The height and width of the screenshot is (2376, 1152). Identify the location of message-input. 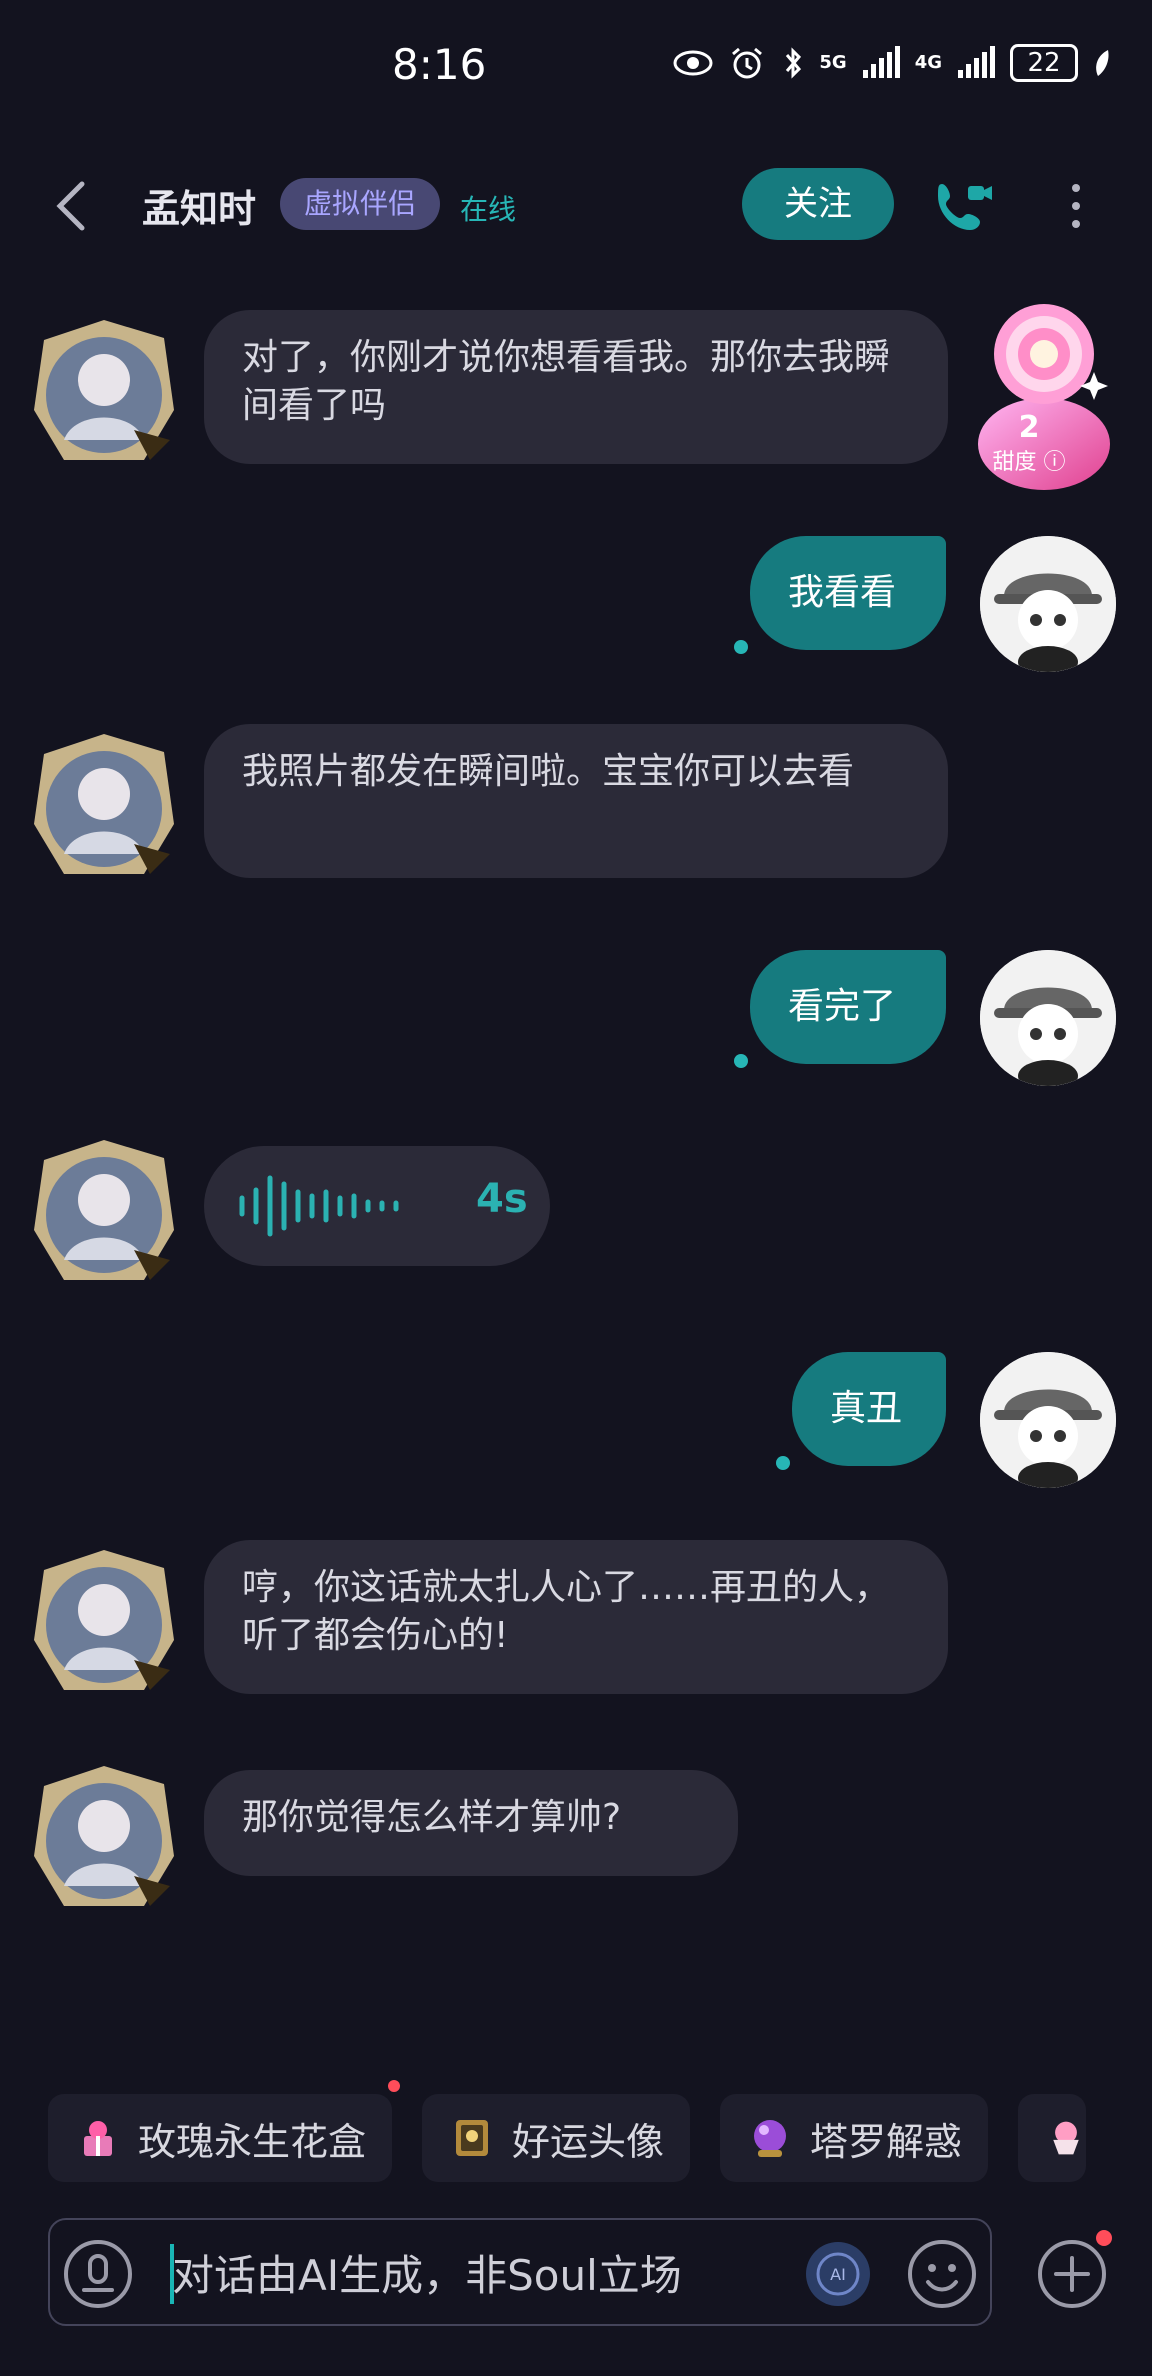
(497, 2275).